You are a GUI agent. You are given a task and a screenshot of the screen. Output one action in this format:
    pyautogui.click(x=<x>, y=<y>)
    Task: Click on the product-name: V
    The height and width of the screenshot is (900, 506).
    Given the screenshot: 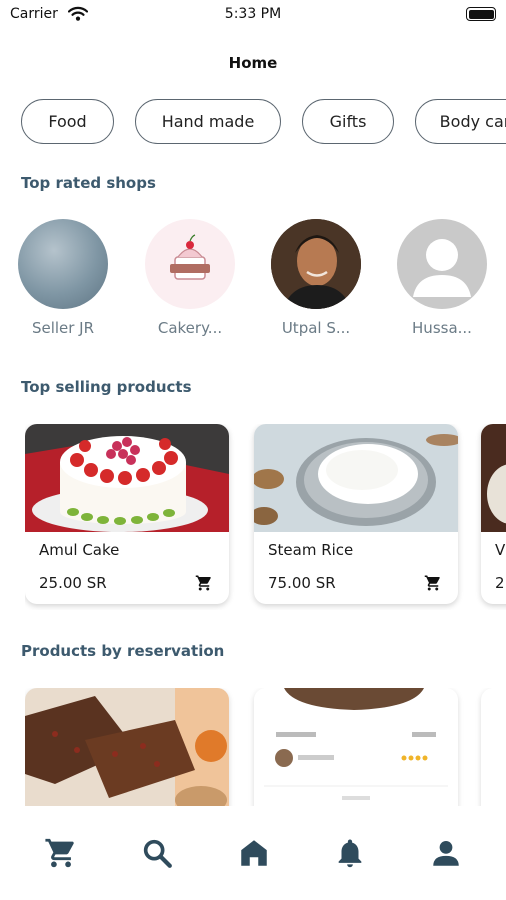 What is the action you would take?
    pyautogui.click(x=500, y=550)
    